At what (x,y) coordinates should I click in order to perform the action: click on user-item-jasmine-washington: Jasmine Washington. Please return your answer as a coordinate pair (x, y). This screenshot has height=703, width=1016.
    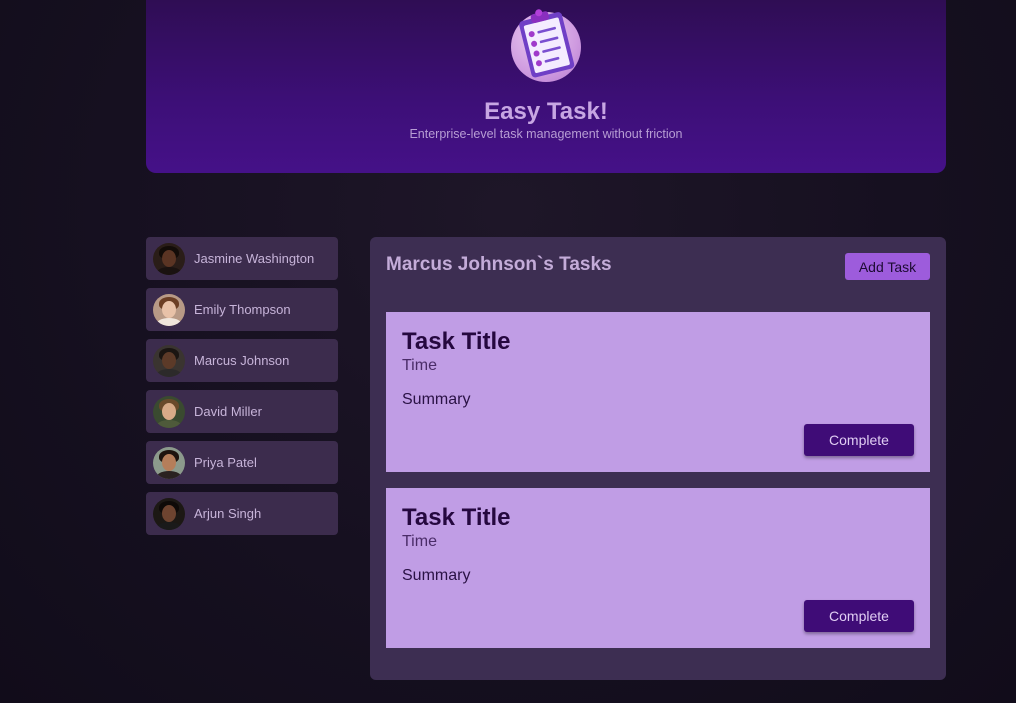
    Looking at the image, I should click on (242, 258).